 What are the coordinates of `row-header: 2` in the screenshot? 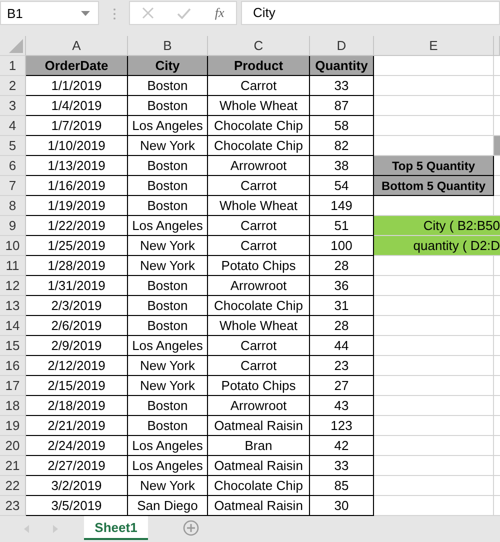 It's located at (13, 86).